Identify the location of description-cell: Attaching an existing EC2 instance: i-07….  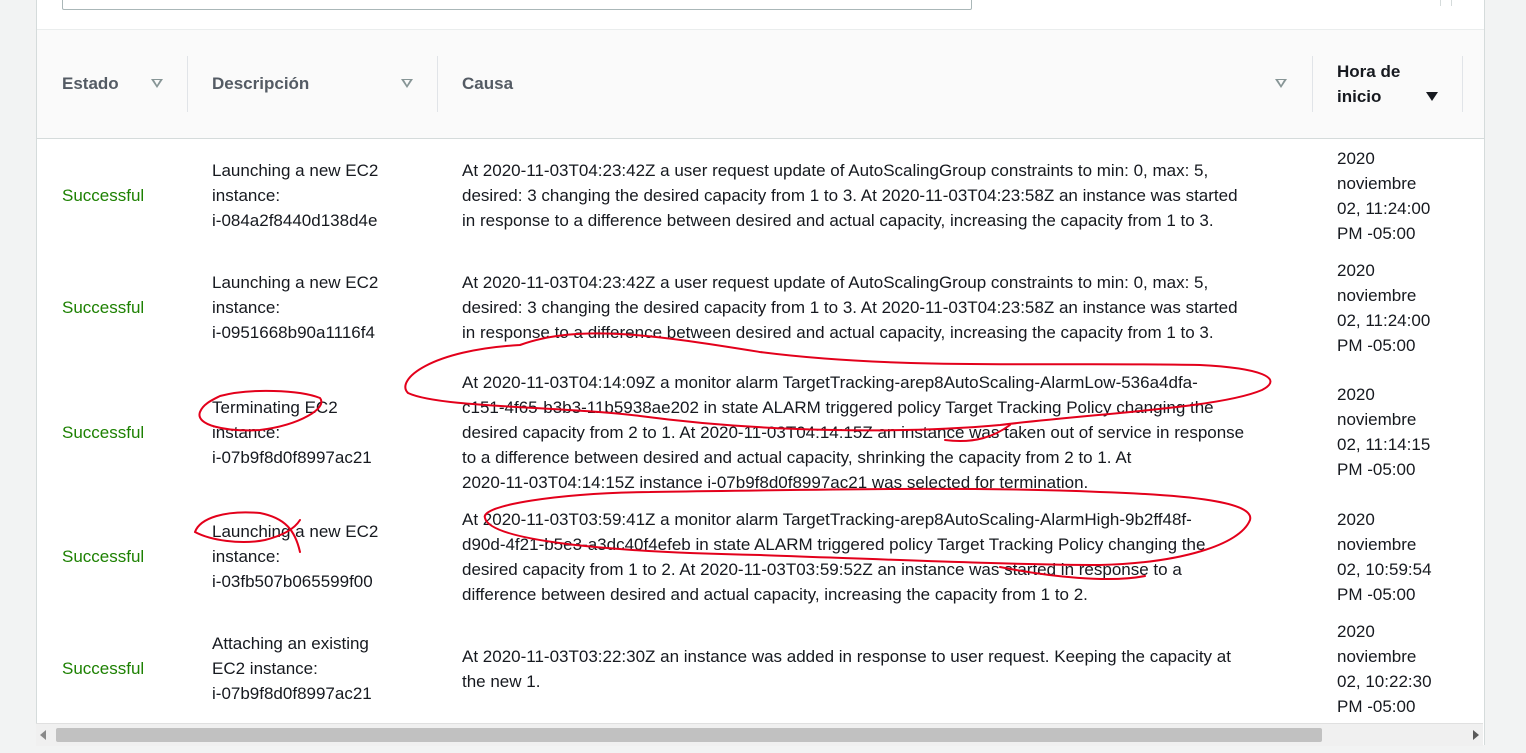
(292, 668).